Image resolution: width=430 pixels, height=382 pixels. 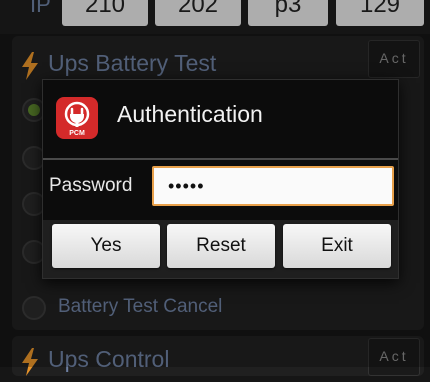 I want to click on pcm-icon-text: PCM, so click(x=77, y=133).